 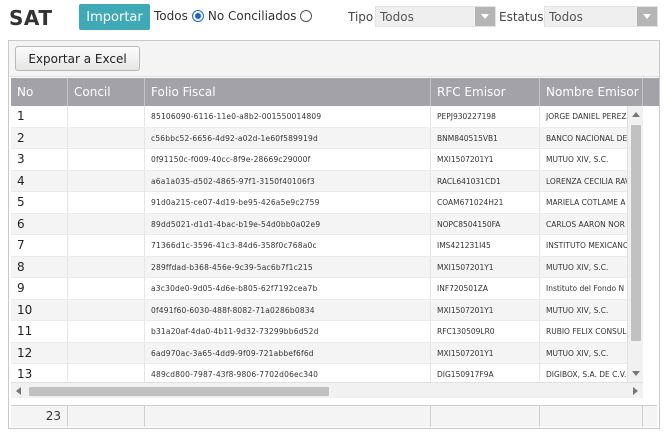 What do you see at coordinates (39, 159) in the screenshot?
I see `cell-no: 3` at bounding box center [39, 159].